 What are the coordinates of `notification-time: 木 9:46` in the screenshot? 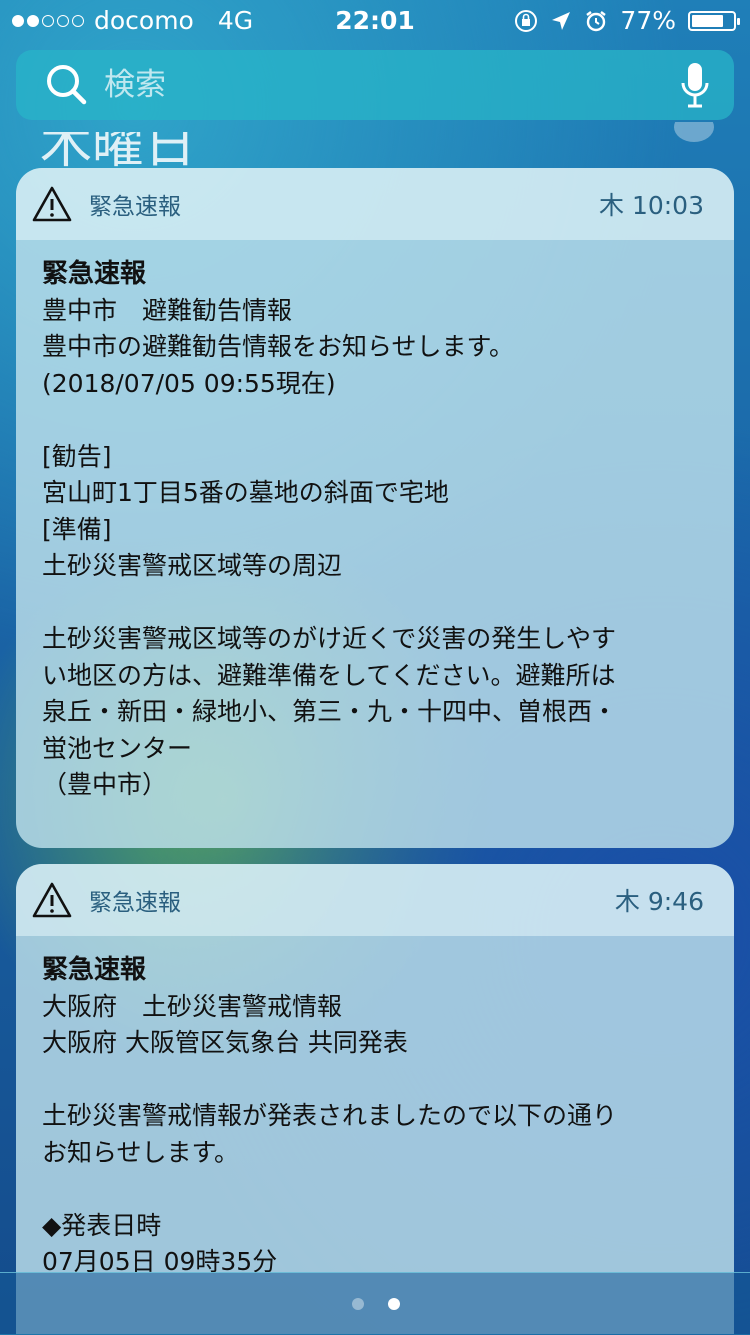 It's located at (659, 901).